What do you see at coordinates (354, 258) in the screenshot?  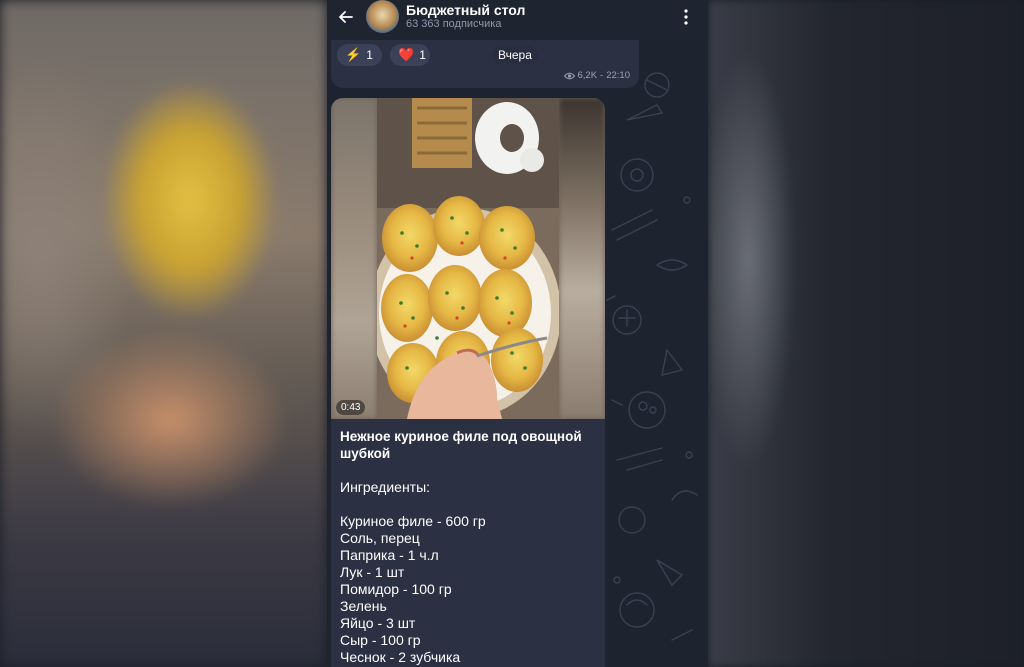 I see `video-blur-left` at bounding box center [354, 258].